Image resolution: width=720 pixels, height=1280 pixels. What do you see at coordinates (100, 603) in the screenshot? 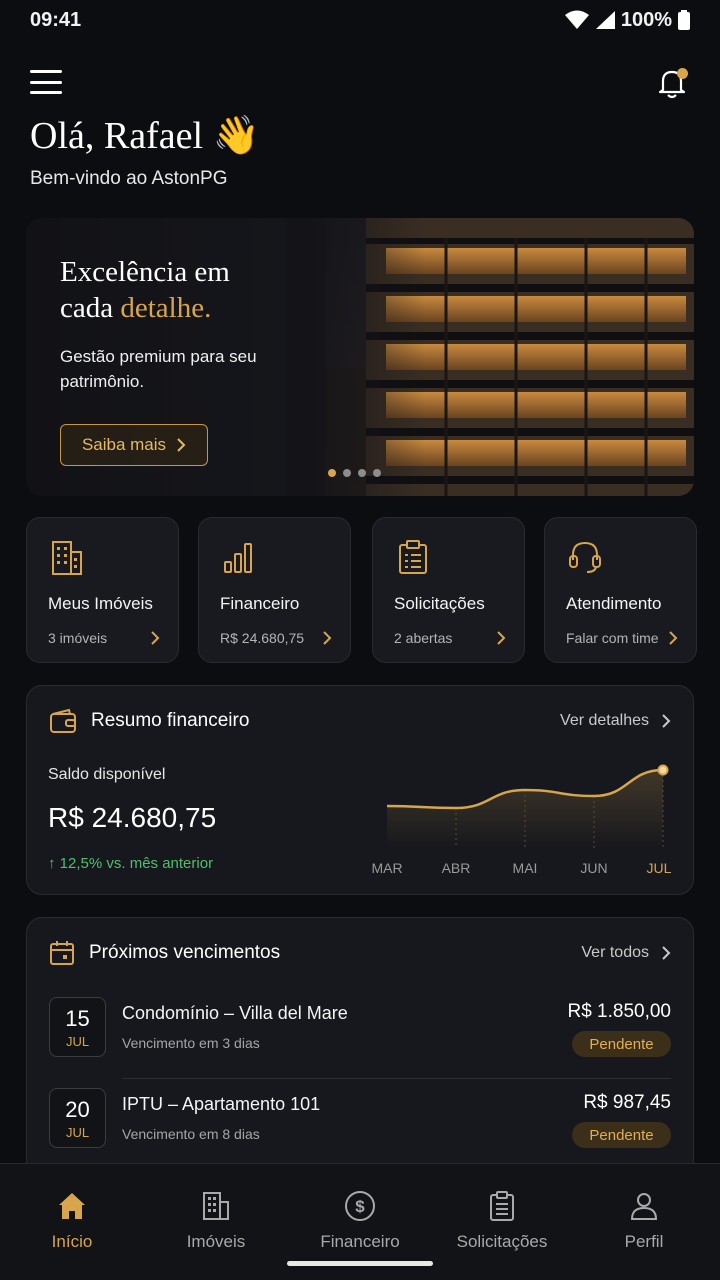
I see `quick-action-title: Meus Imóveis` at bounding box center [100, 603].